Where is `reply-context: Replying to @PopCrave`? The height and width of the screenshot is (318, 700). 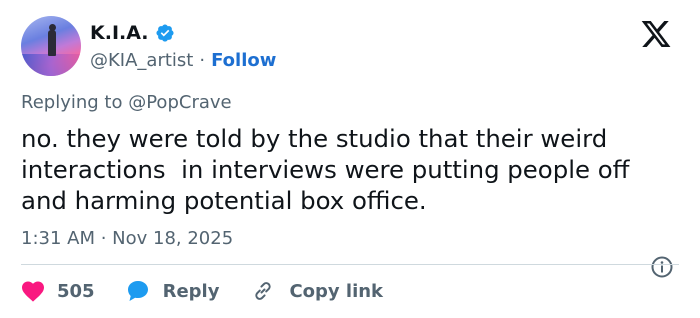 reply-context: Replying to @PopCrave is located at coordinates (126, 102).